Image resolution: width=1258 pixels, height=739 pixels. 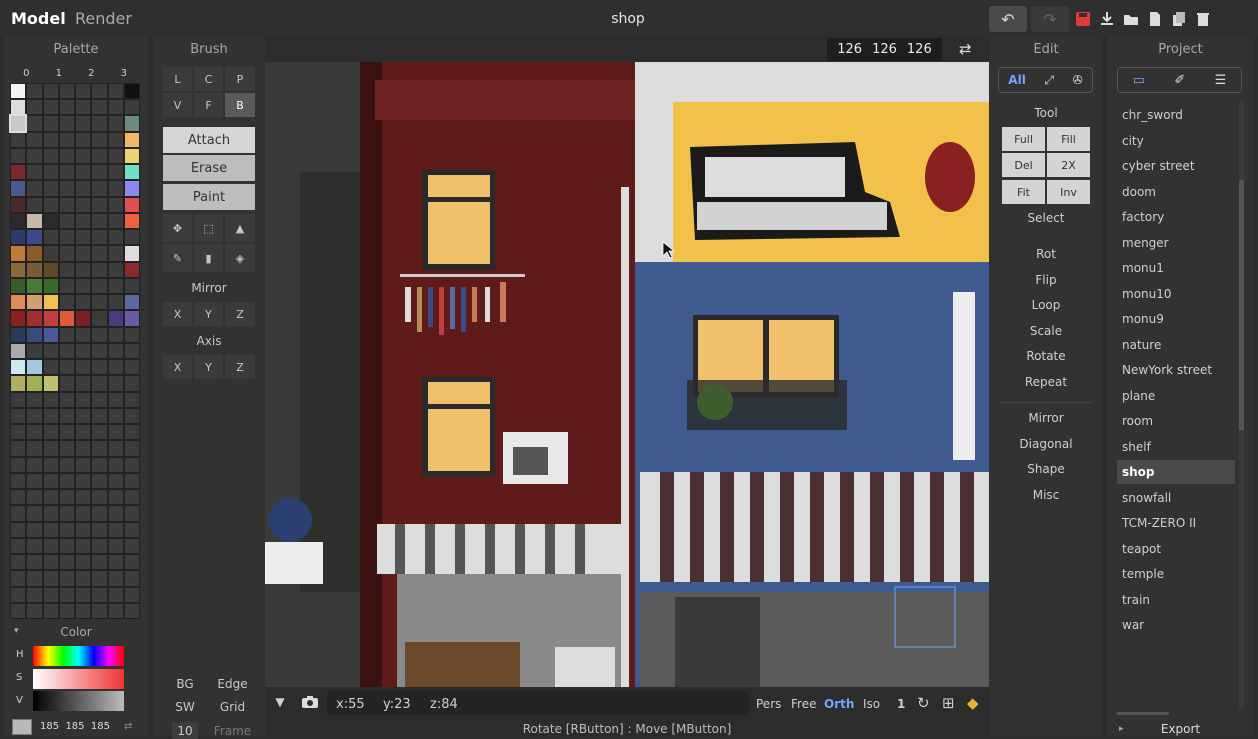 What do you see at coordinates (240, 105) in the screenshot?
I see `brush-mode-b: B` at bounding box center [240, 105].